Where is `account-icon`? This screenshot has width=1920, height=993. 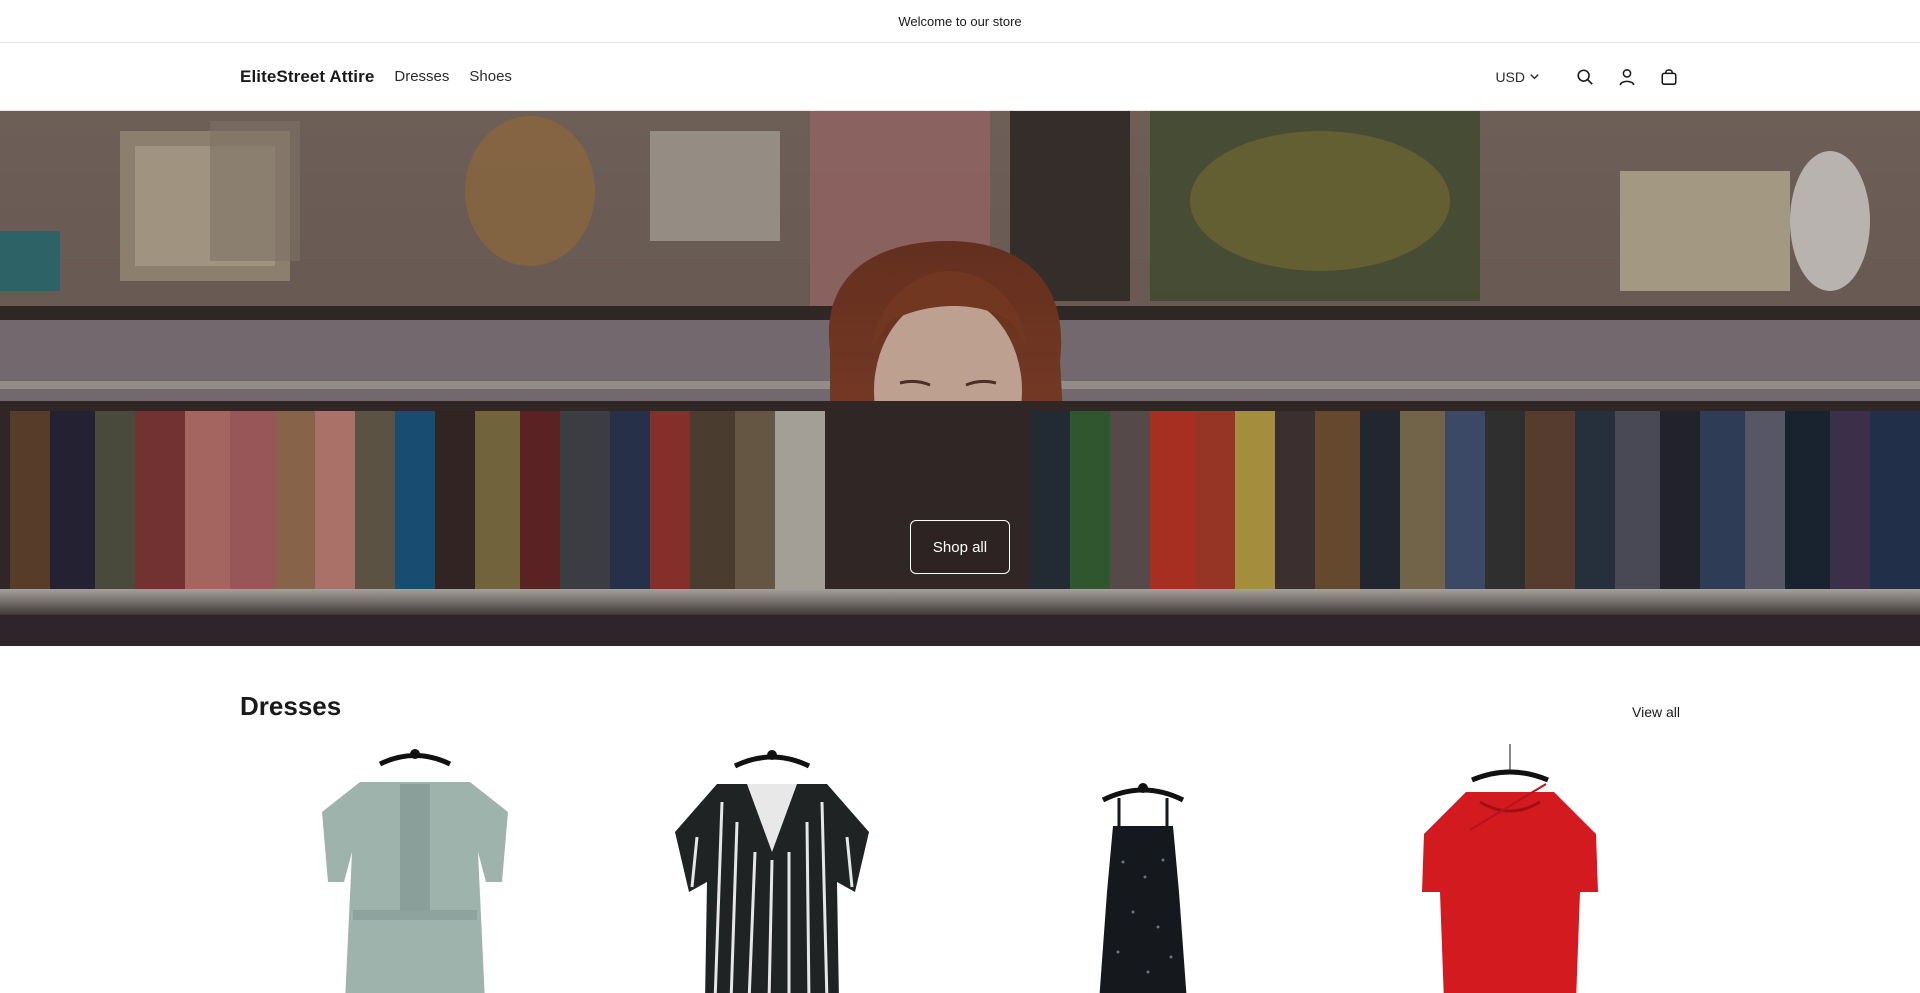 account-icon is located at coordinates (1627, 76).